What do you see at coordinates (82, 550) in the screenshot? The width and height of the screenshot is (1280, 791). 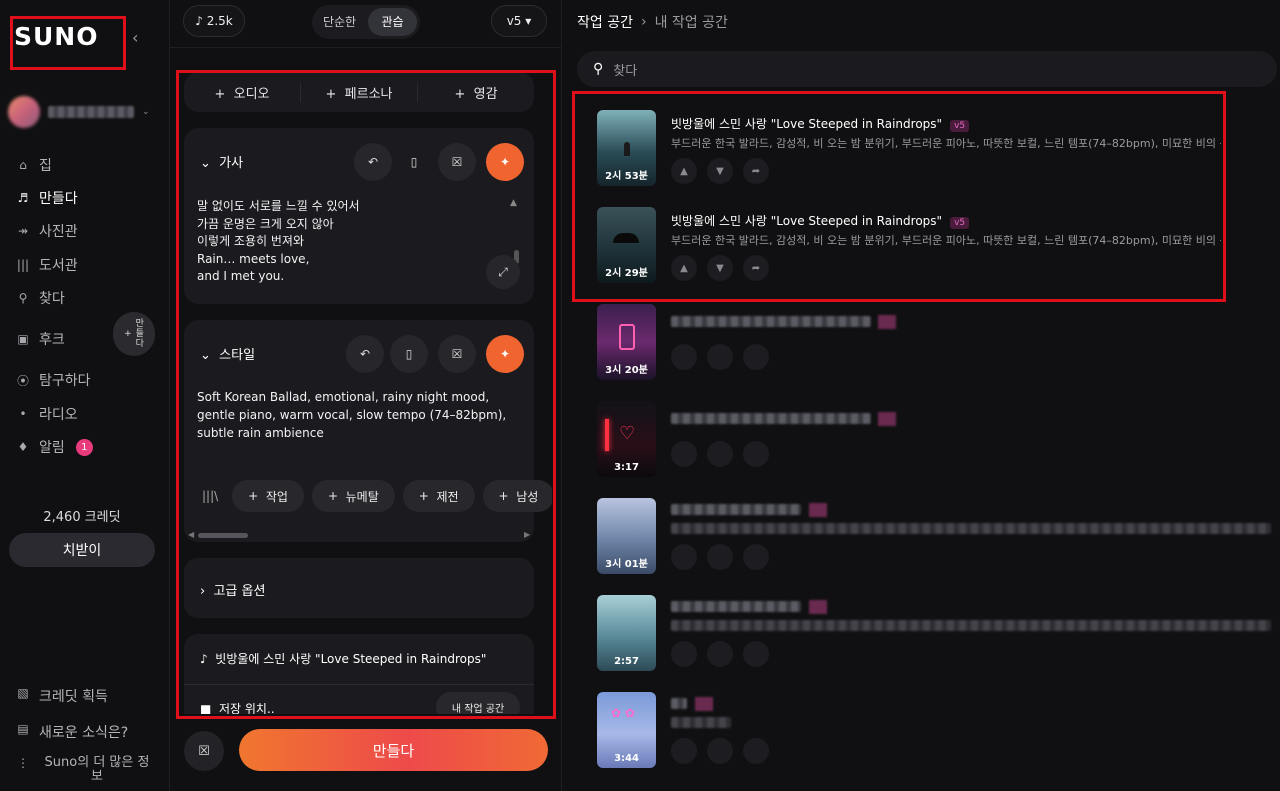 I see `subscribe-button: 치받이` at bounding box center [82, 550].